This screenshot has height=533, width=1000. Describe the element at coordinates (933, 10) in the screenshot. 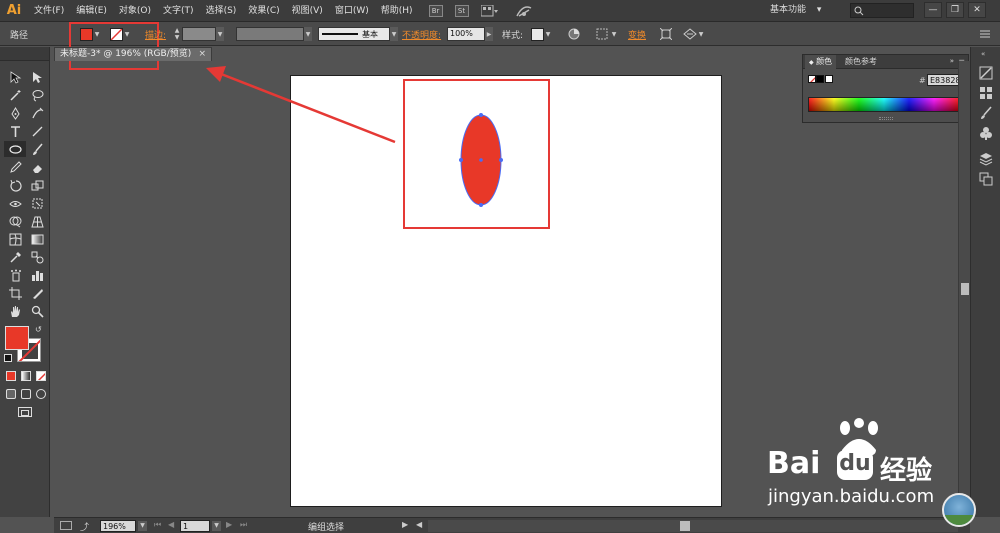

I see `minimize-button: —` at that location.